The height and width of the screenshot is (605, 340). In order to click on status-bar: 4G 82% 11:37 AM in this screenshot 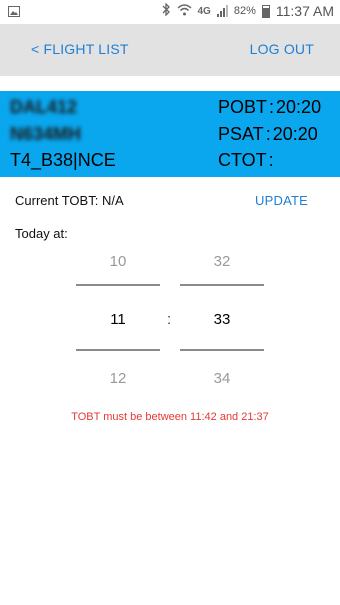, I will do `click(170, 12)`.